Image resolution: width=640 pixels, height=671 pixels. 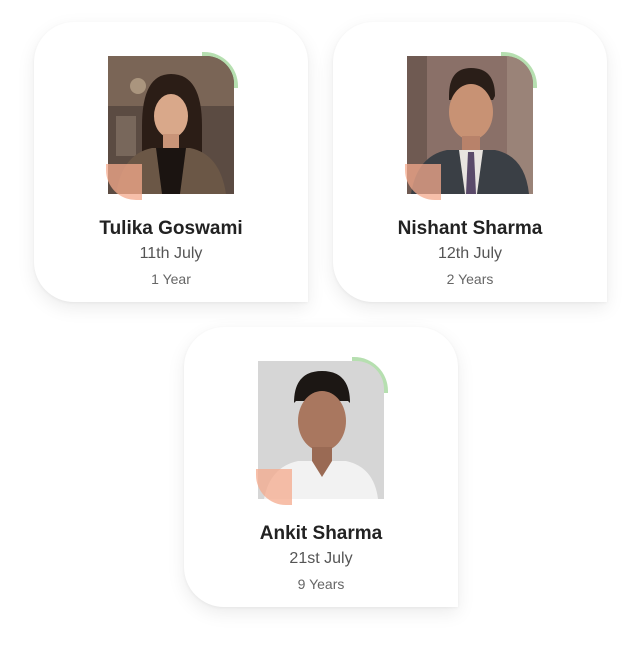 What do you see at coordinates (470, 279) in the screenshot?
I see `tenure: 2 Years` at bounding box center [470, 279].